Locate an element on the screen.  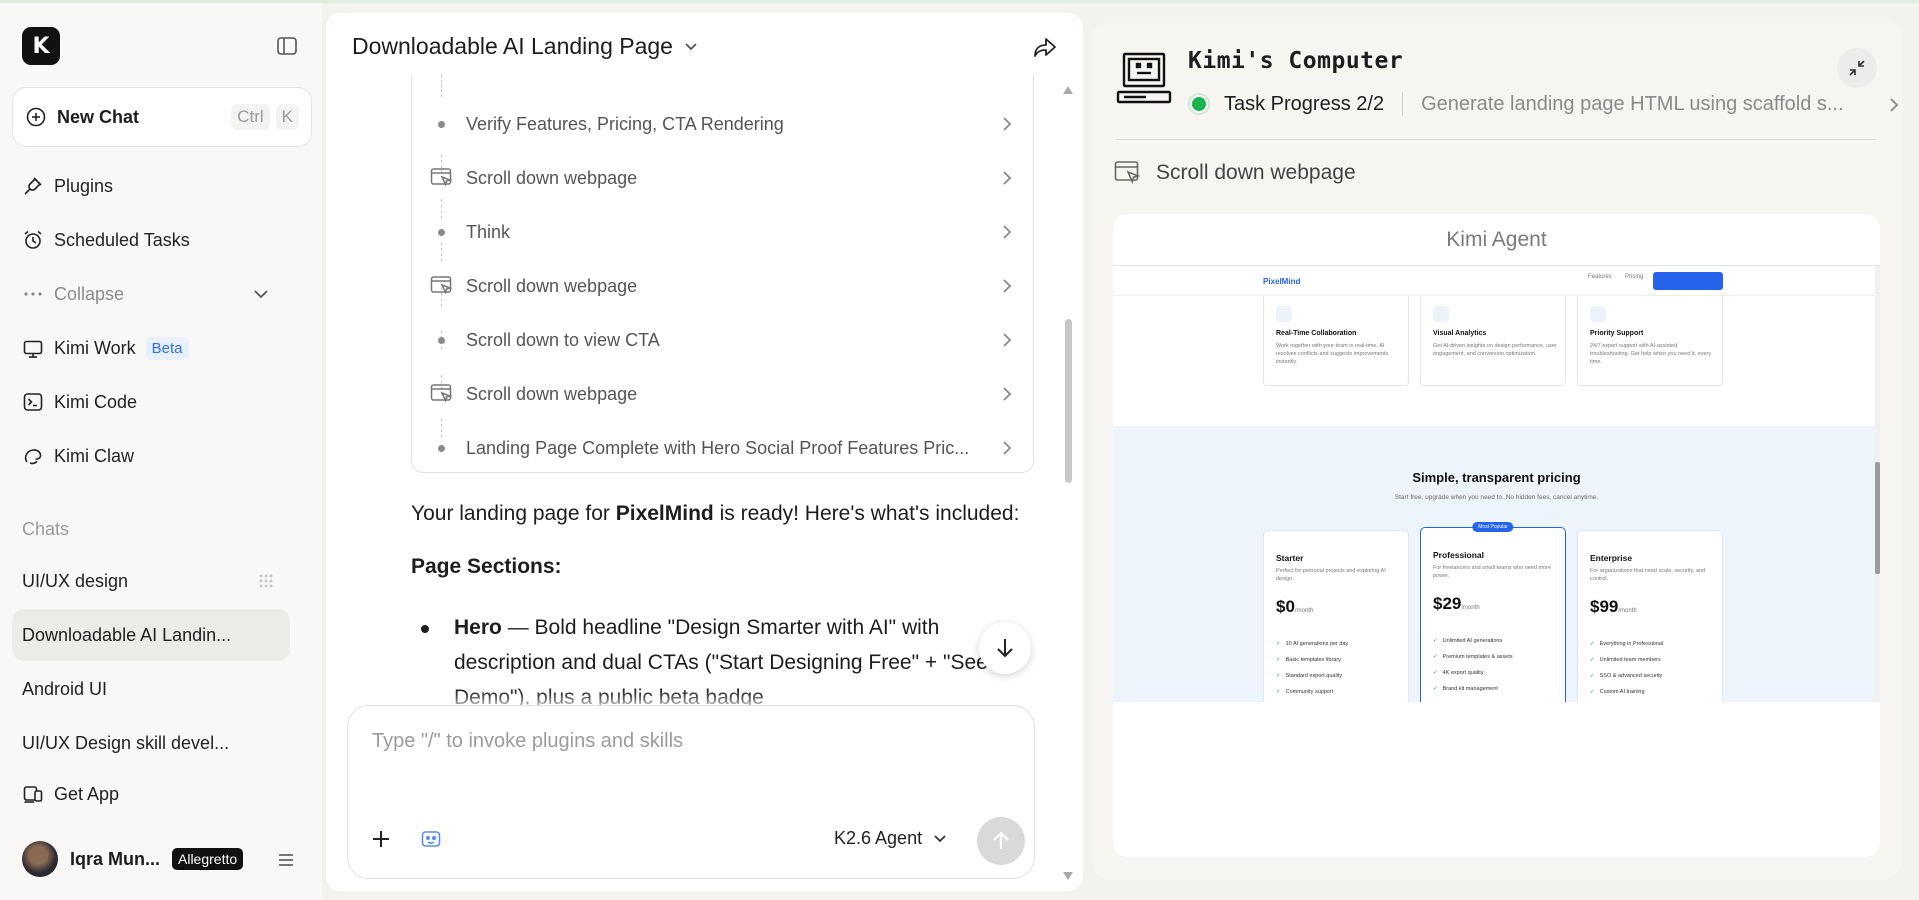
plan-badge: Allegretto is located at coordinates (208, 859).